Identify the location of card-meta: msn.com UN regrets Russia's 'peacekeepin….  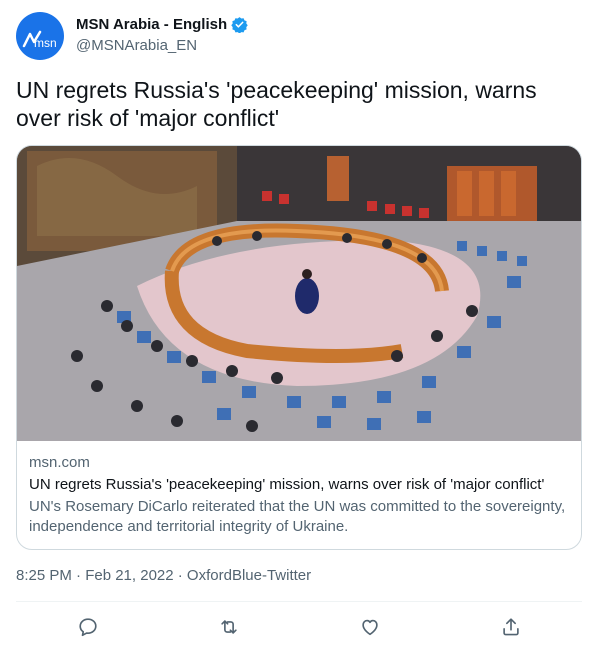
(299, 495).